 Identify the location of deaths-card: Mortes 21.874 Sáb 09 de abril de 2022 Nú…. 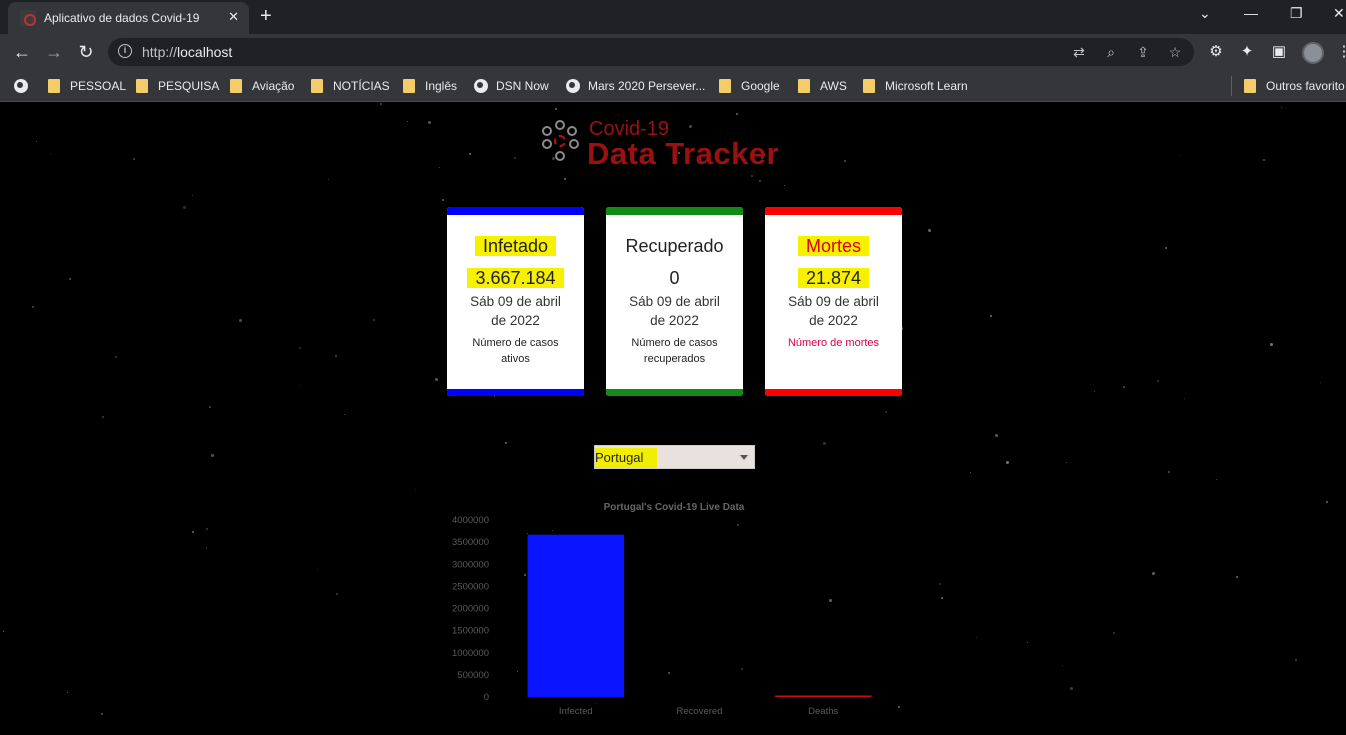
(833, 301).